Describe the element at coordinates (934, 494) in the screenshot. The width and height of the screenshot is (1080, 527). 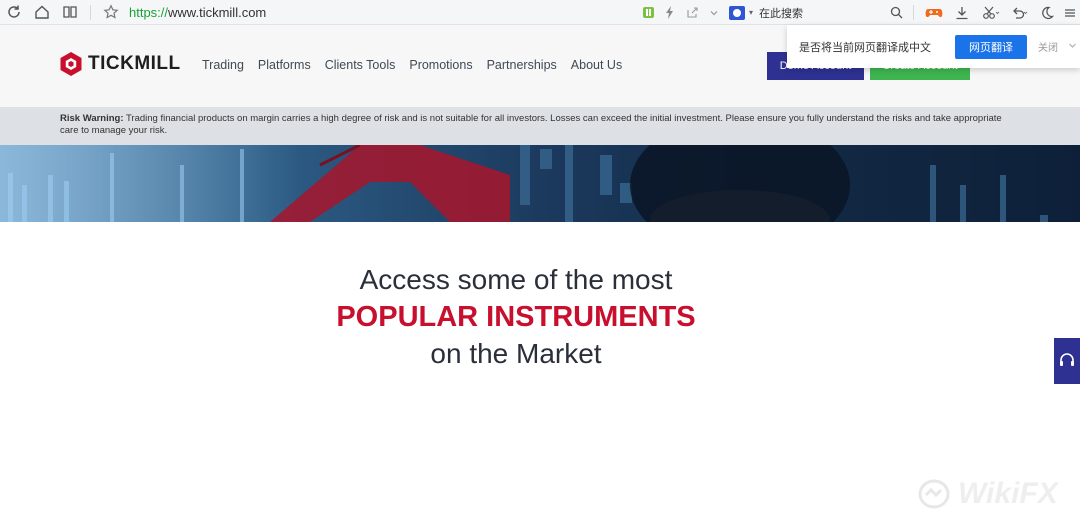
I see `wikifx-logo-icon` at that location.